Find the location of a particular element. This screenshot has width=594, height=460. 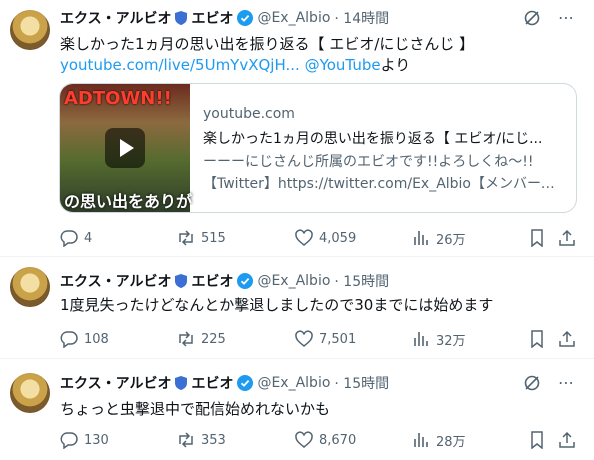

retweet-button: 353 is located at coordinates (201, 440).